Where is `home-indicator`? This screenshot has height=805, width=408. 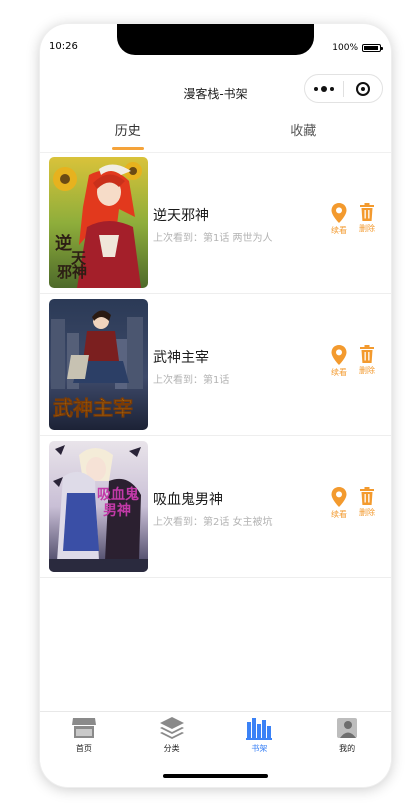 home-indicator is located at coordinates (215, 776).